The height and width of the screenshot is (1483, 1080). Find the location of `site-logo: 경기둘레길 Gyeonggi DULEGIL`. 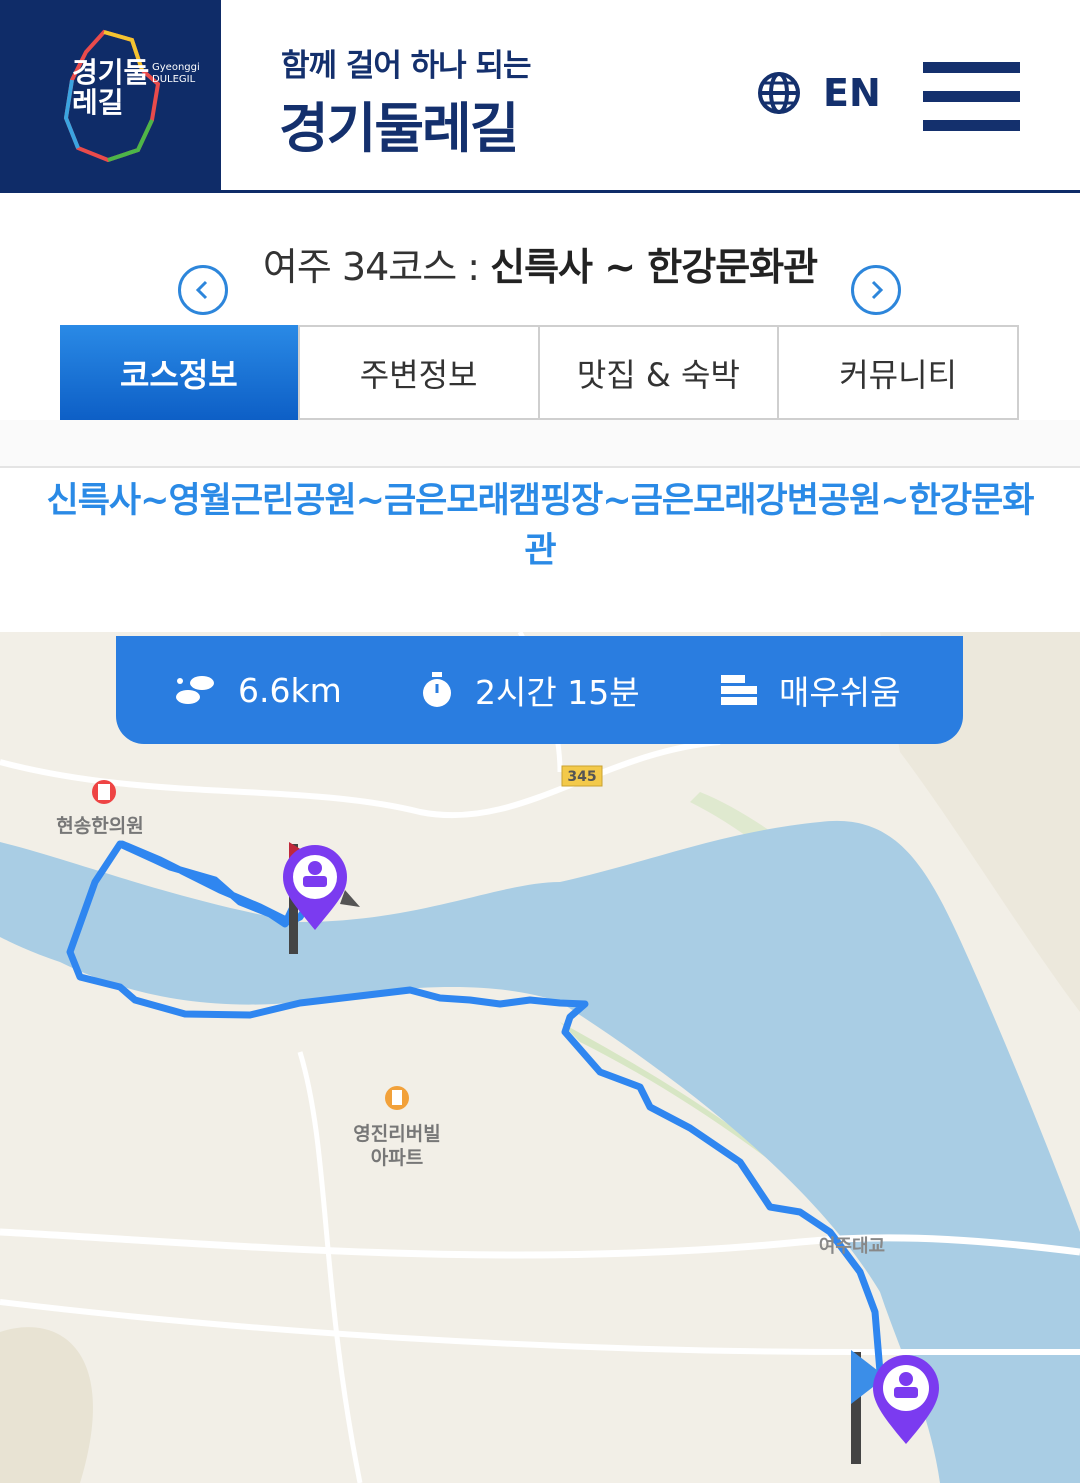

site-logo: 경기둘레길 Gyeonggi DULEGIL is located at coordinates (110, 96).